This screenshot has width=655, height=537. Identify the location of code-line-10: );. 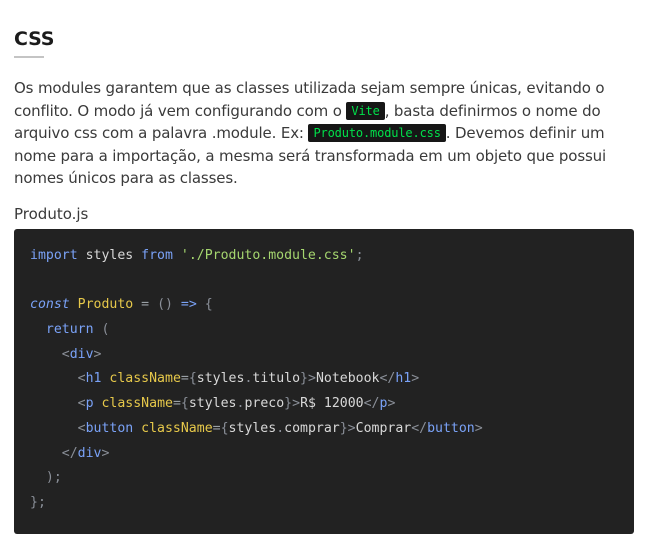
(324, 478).